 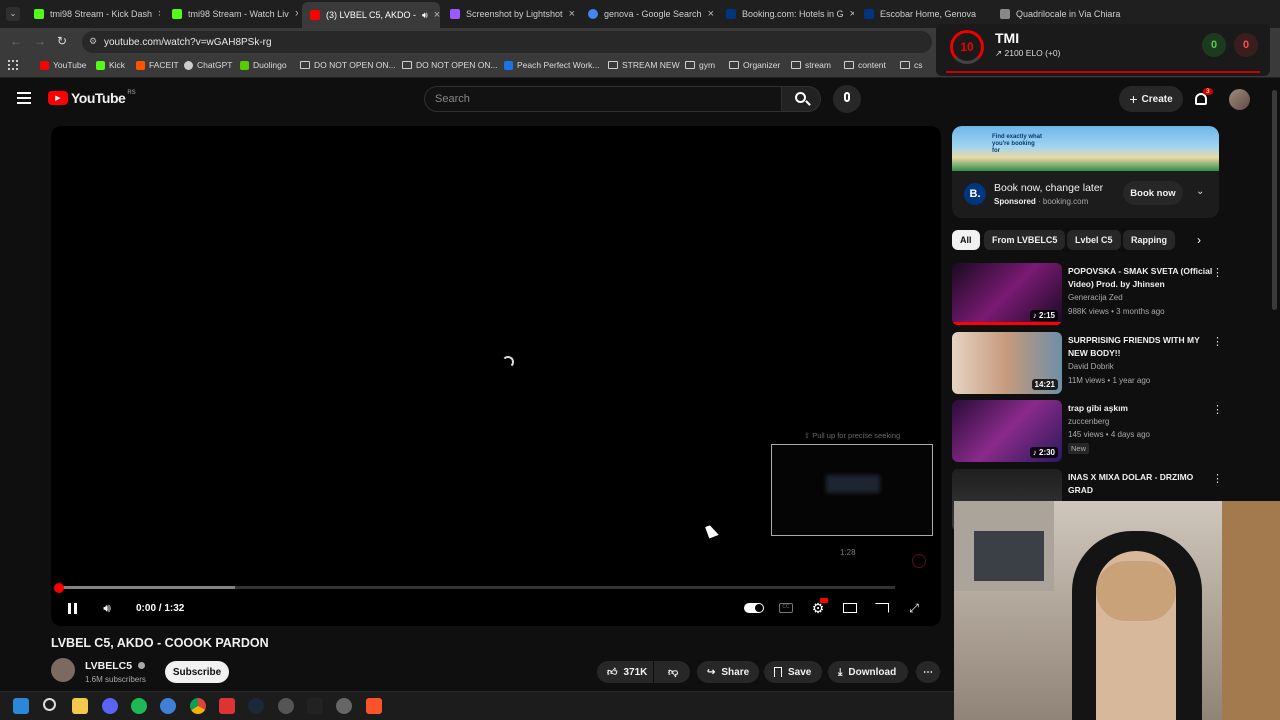 What do you see at coordinates (139, 706) in the screenshot?
I see `spotify-icon` at bounding box center [139, 706].